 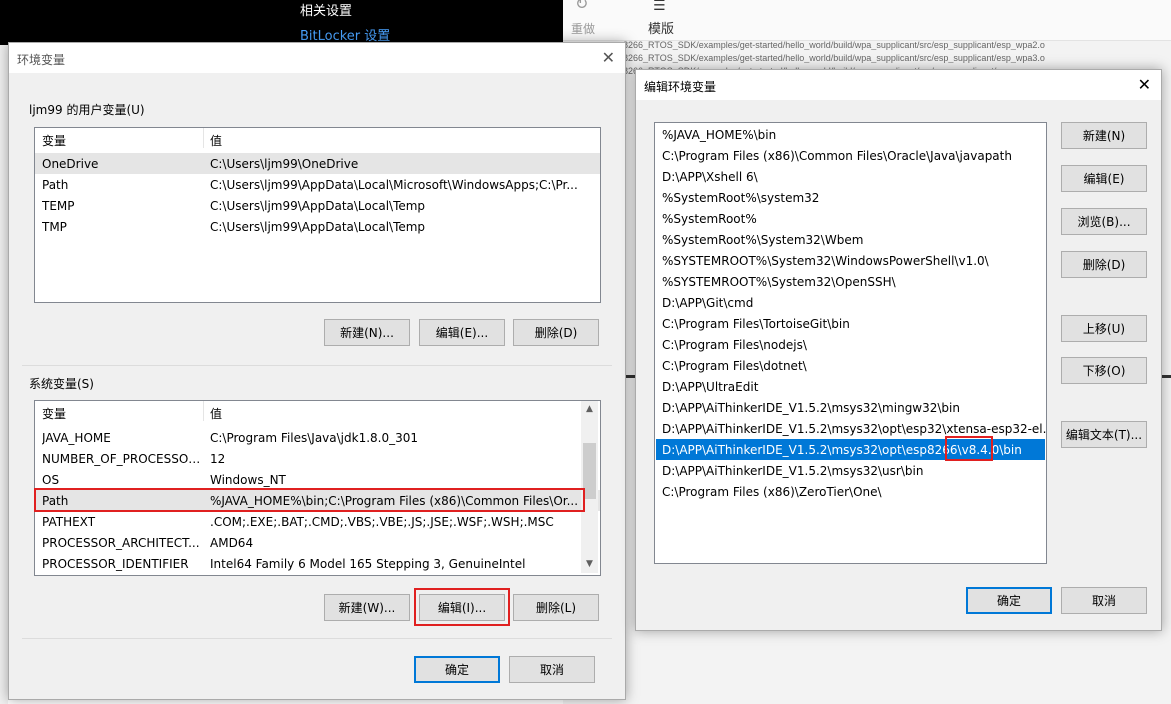 I want to click on path-entry: %JAVA_HOME%\bin, so click(x=719, y=135).